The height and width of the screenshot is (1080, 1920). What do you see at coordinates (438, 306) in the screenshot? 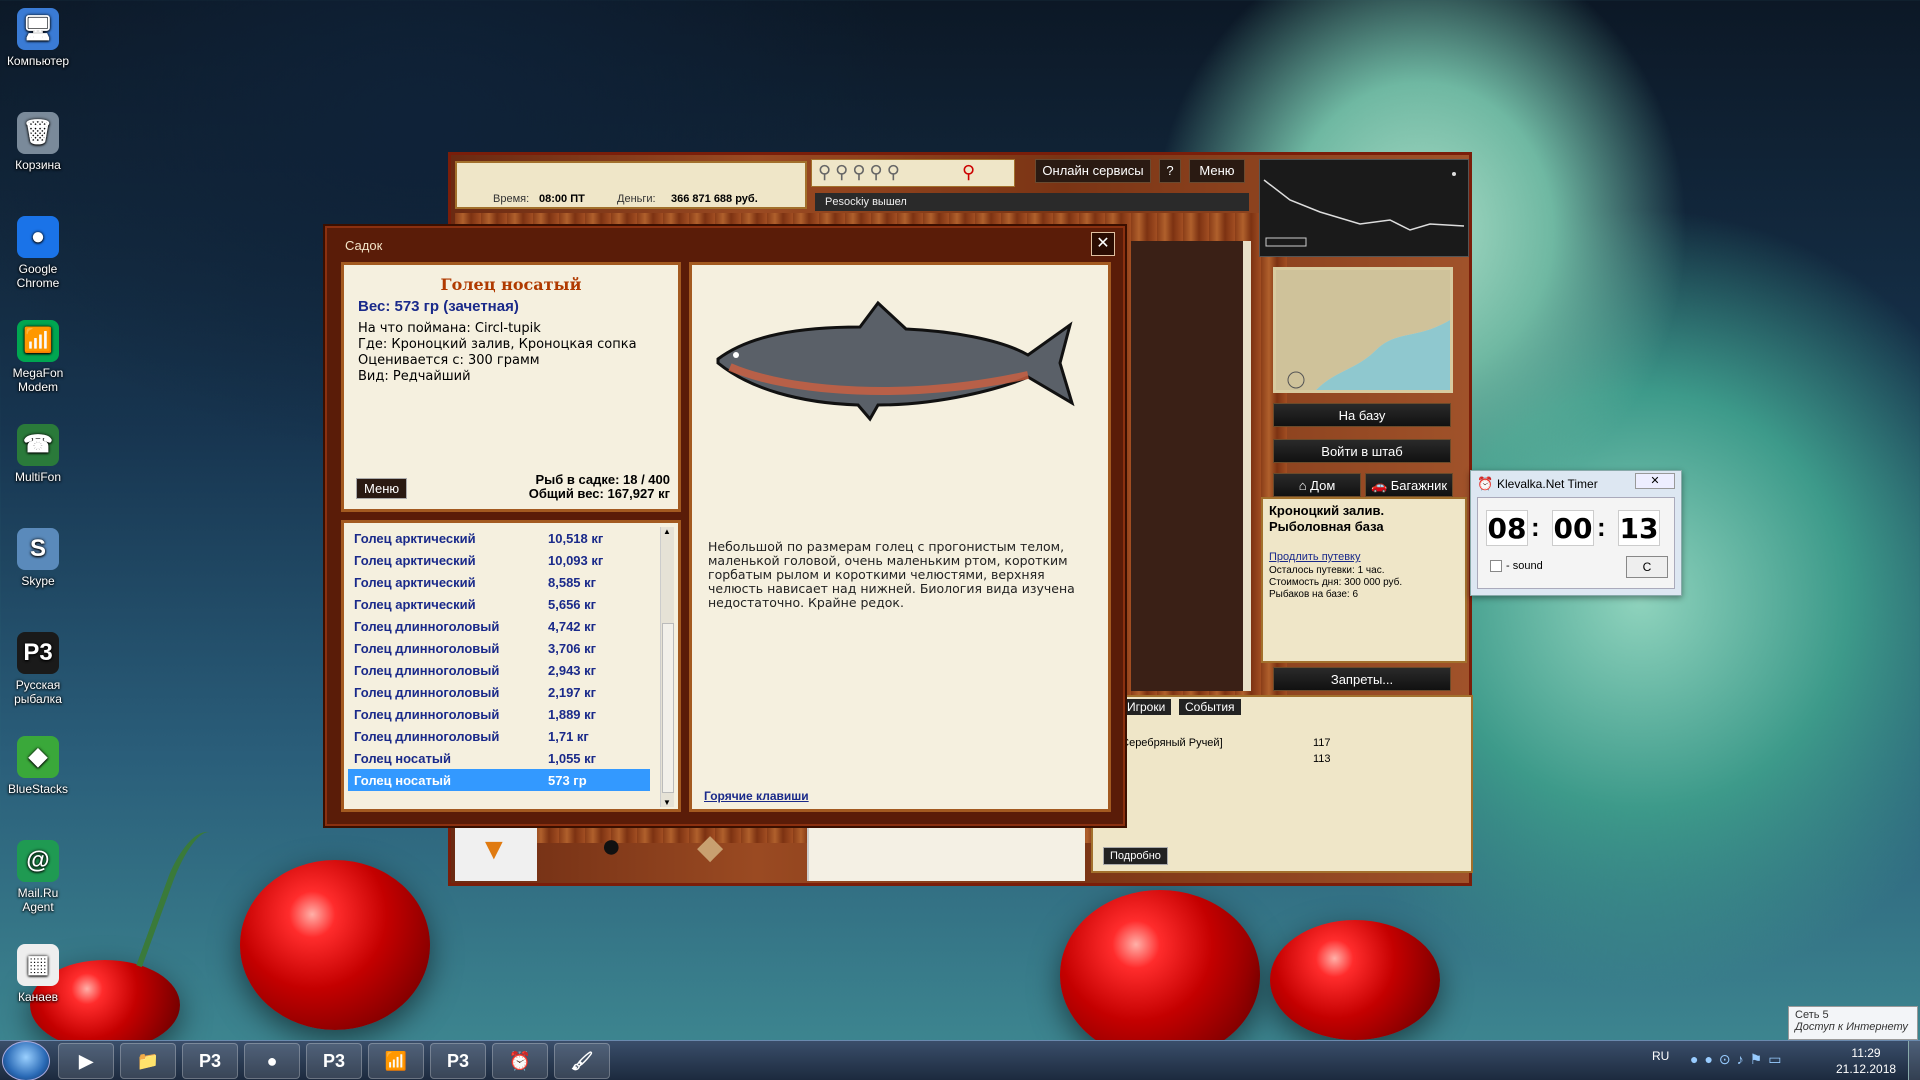
I see `fish-weight: Вес: 573 гр (зачетная)` at bounding box center [438, 306].